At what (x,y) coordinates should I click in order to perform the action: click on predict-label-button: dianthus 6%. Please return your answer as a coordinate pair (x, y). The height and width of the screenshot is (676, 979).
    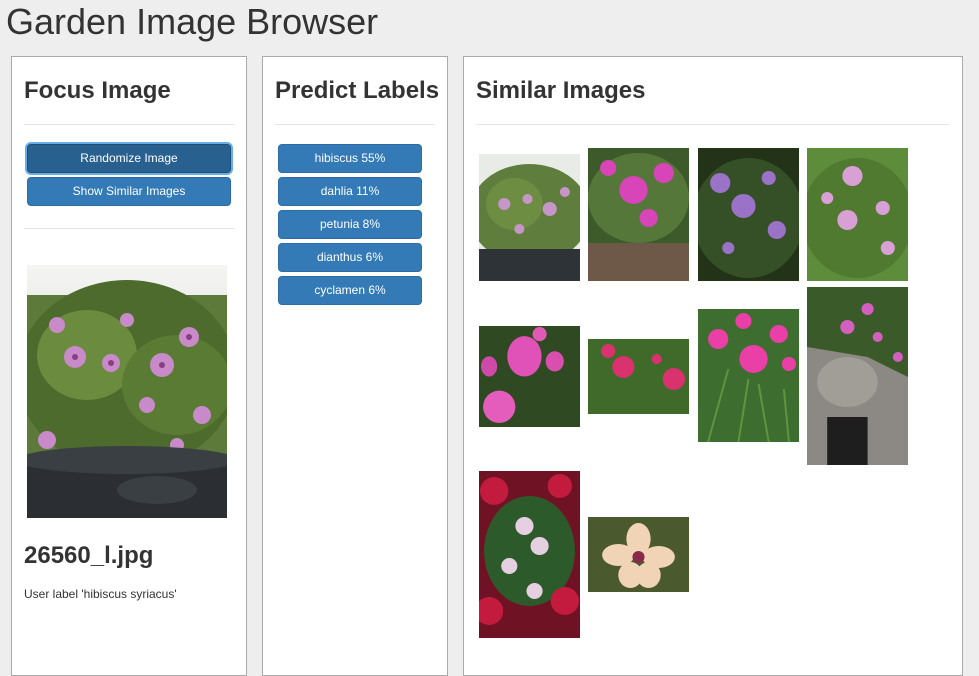
    Looking at the image, I should click on (350, 257).